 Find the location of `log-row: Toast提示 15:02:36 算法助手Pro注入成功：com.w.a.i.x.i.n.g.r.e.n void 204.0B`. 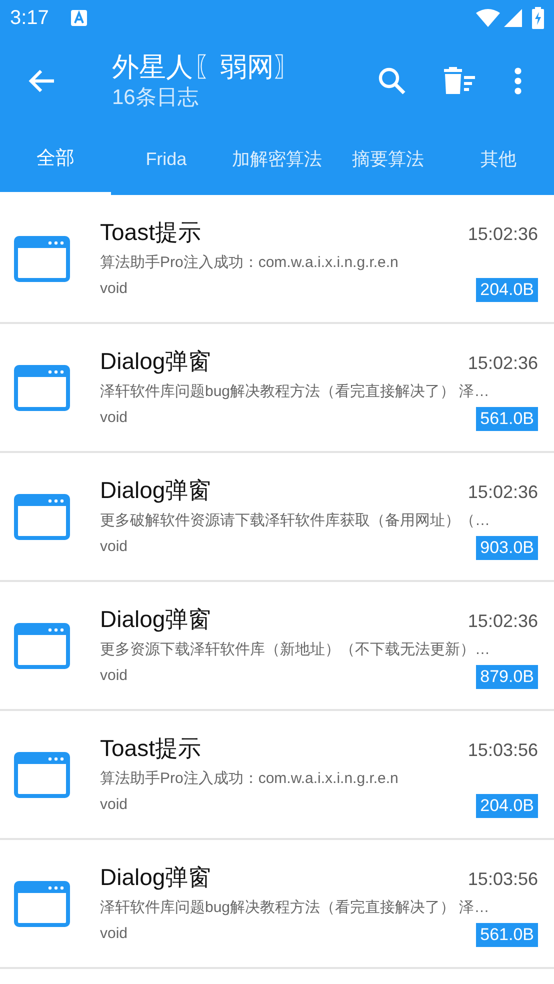

log-row: Toast提示 15:02:36 算法助手Pro注入成功：com.w.a.i.x.i.n.g.r.e.n void 204.0B is located at coordinates (277, 259).